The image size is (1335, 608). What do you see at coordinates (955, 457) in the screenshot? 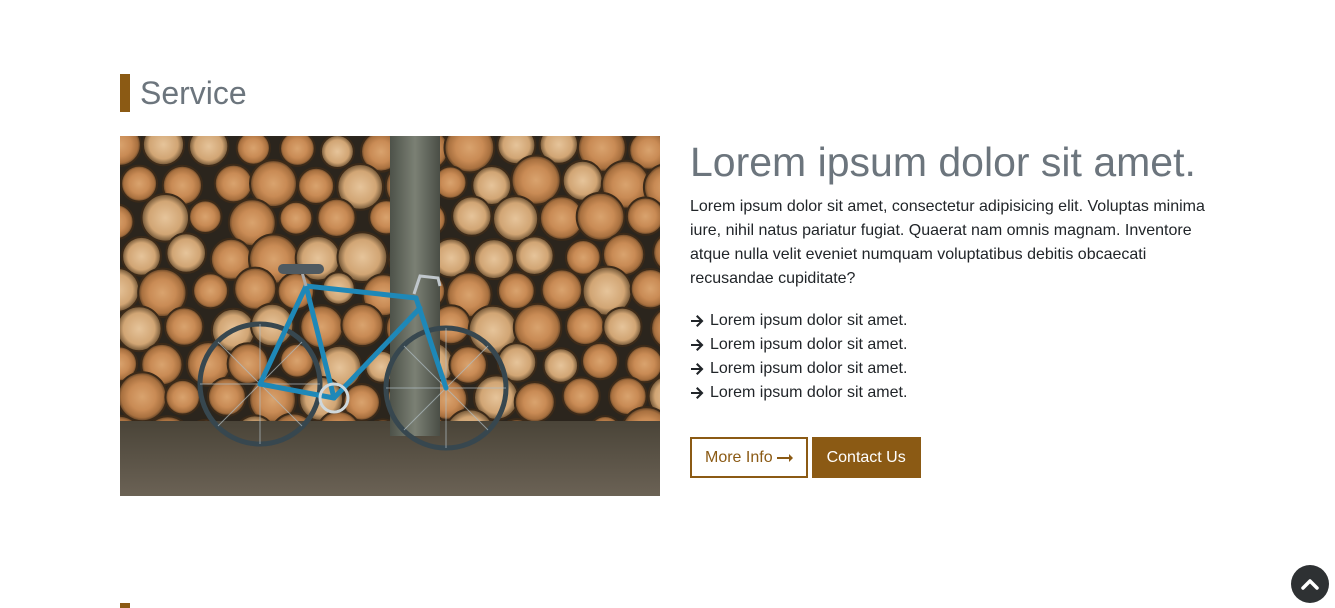
I see `service-actions: More Info Contact Us` at bounding box center [955, 457].